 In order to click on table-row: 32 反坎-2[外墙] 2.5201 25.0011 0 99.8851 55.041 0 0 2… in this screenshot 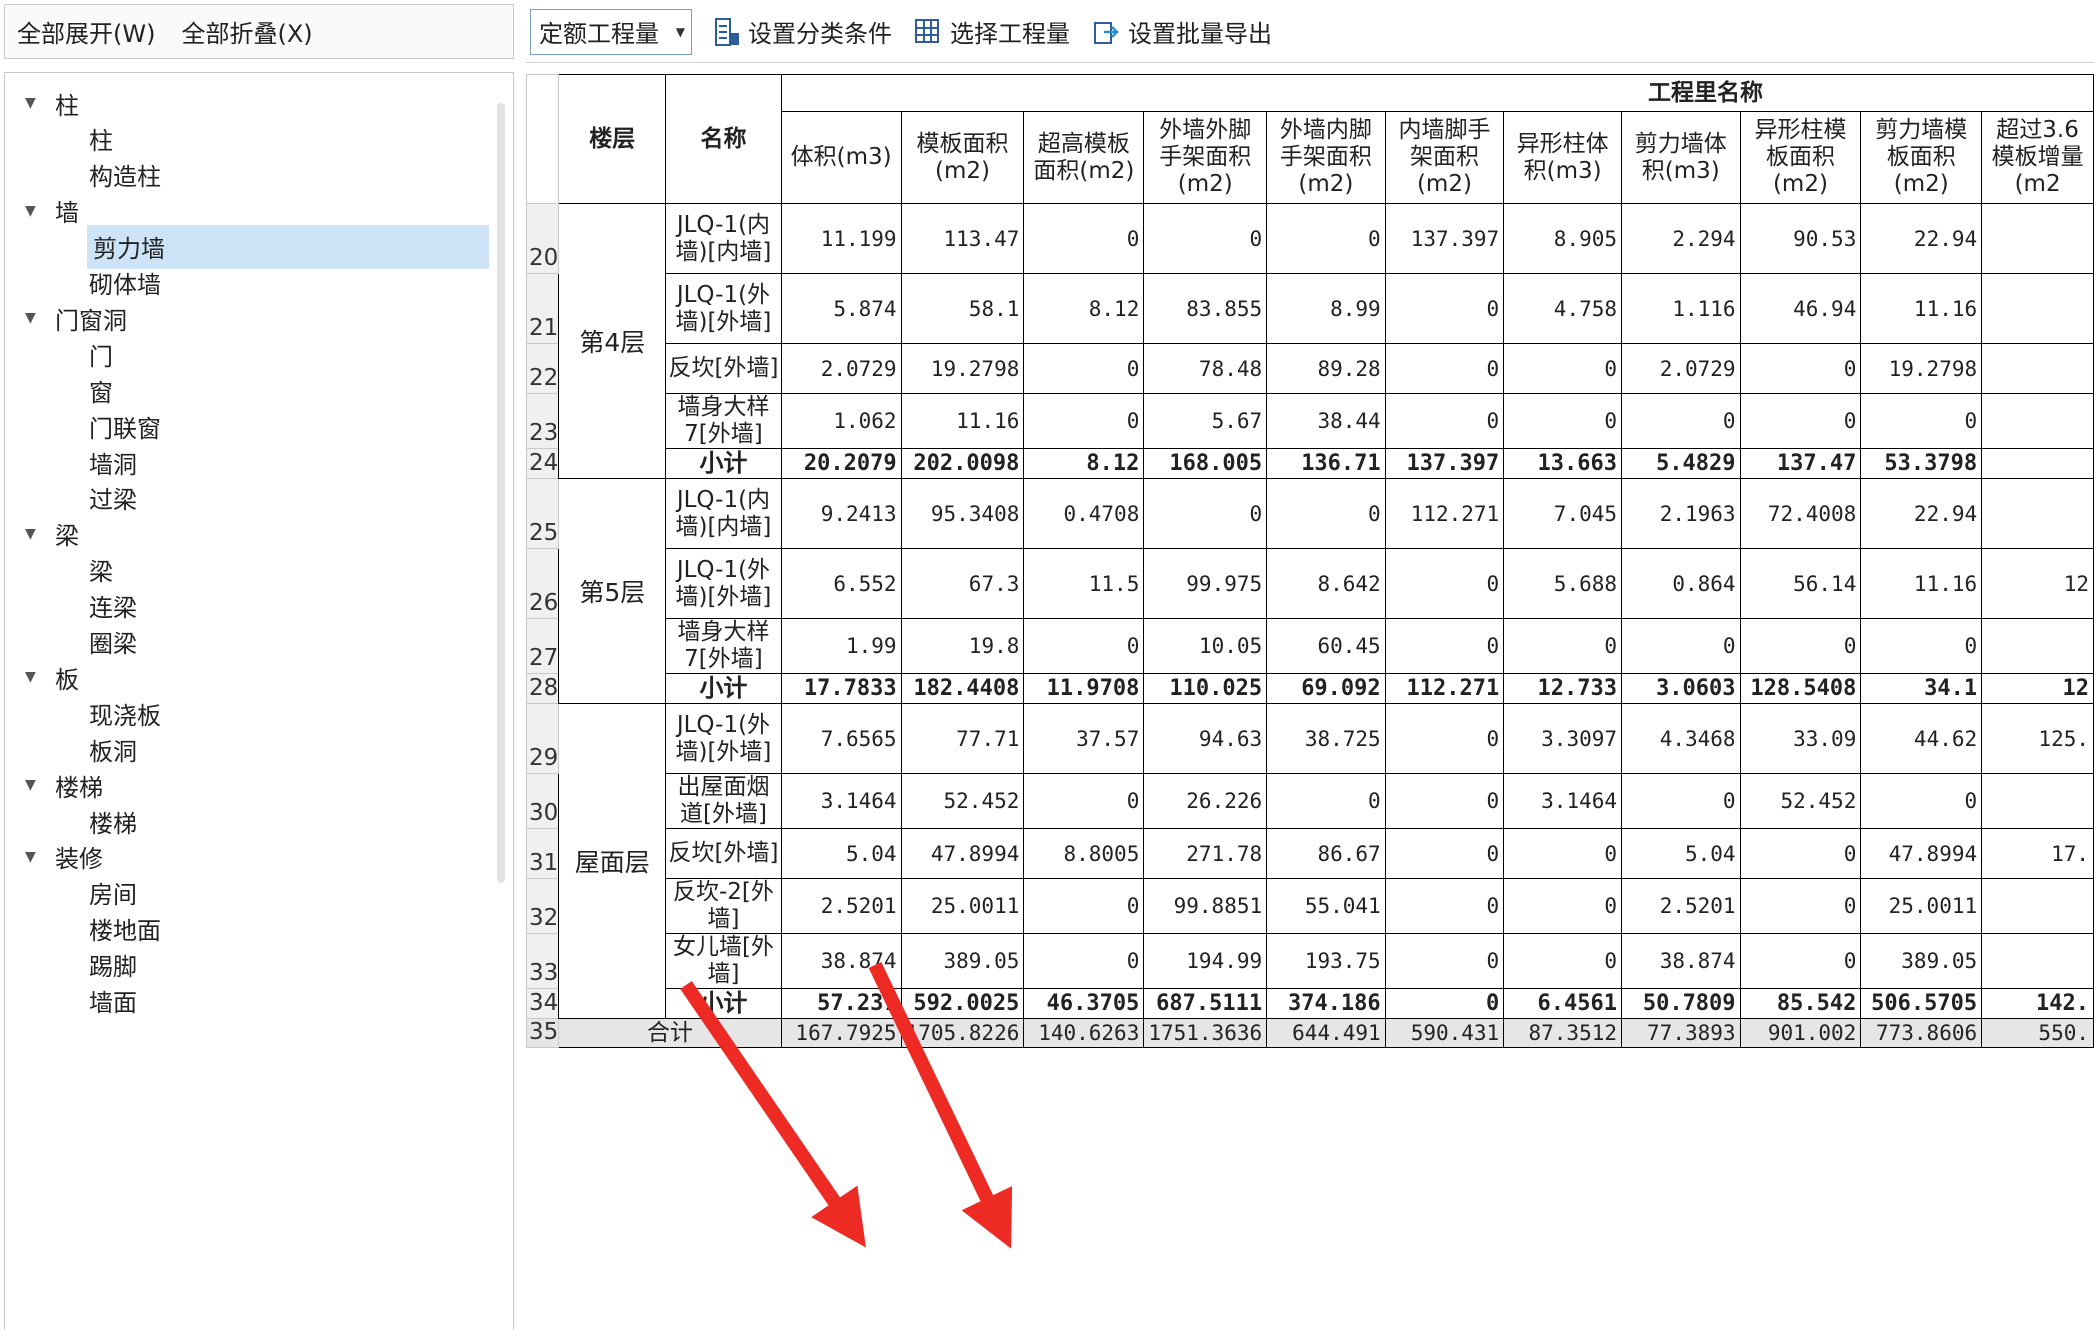, I will do `click(1310, 906)`.